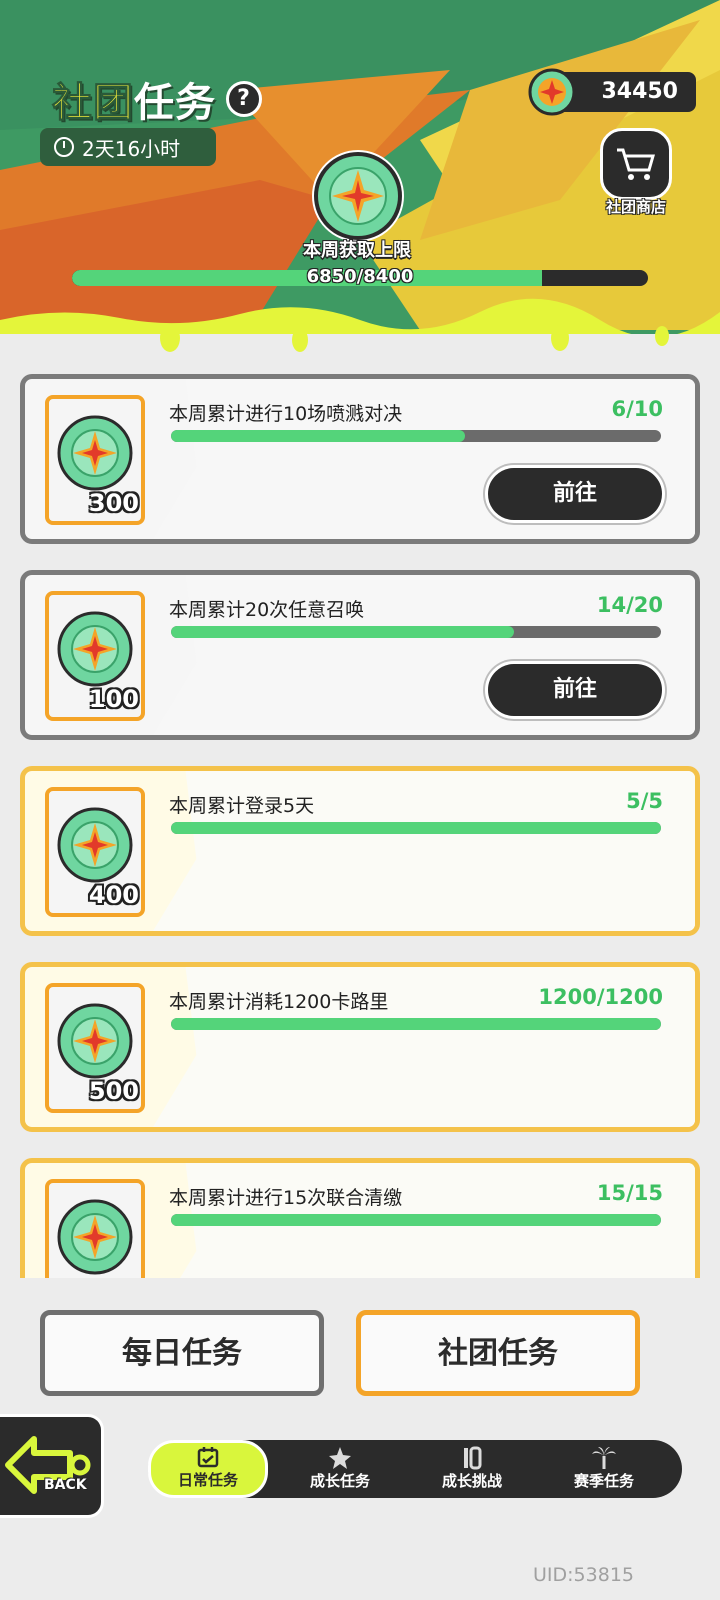  I want to click on reward-amount: 500, so click(113, 1091).